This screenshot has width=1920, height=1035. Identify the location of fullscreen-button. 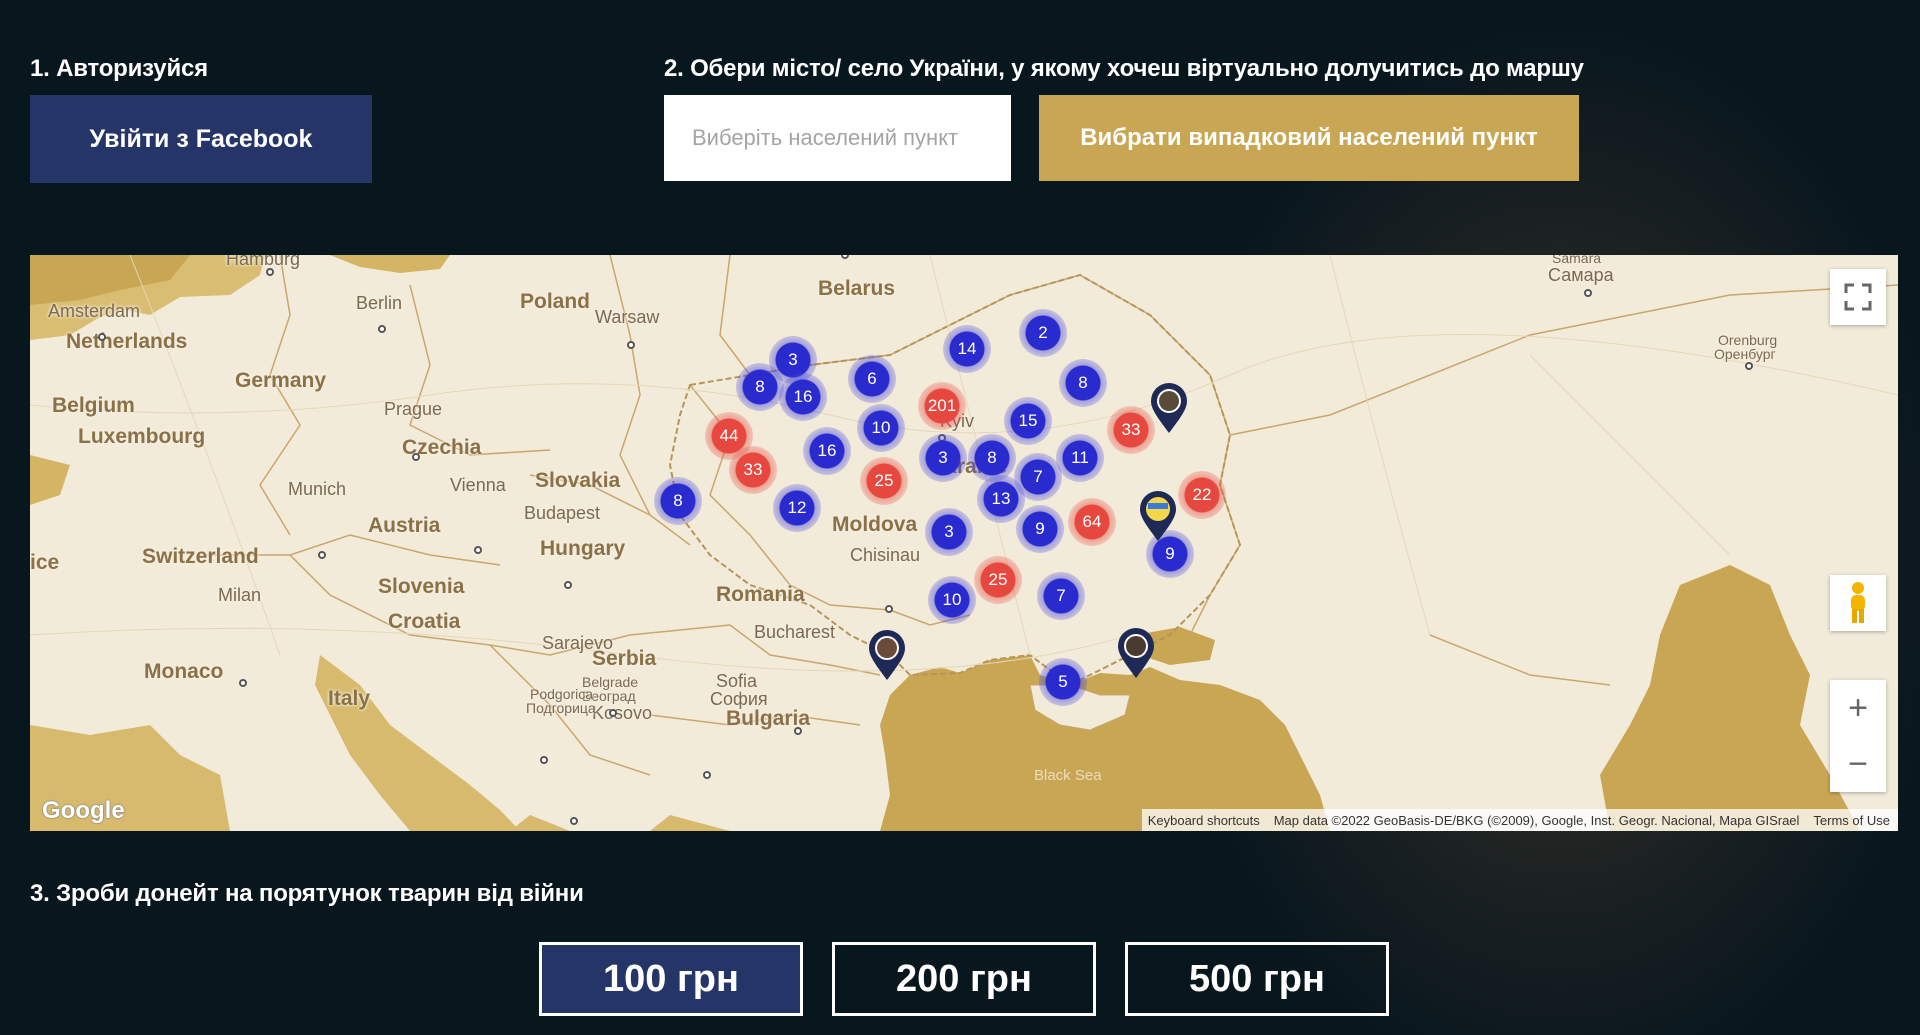
(1858, 297).